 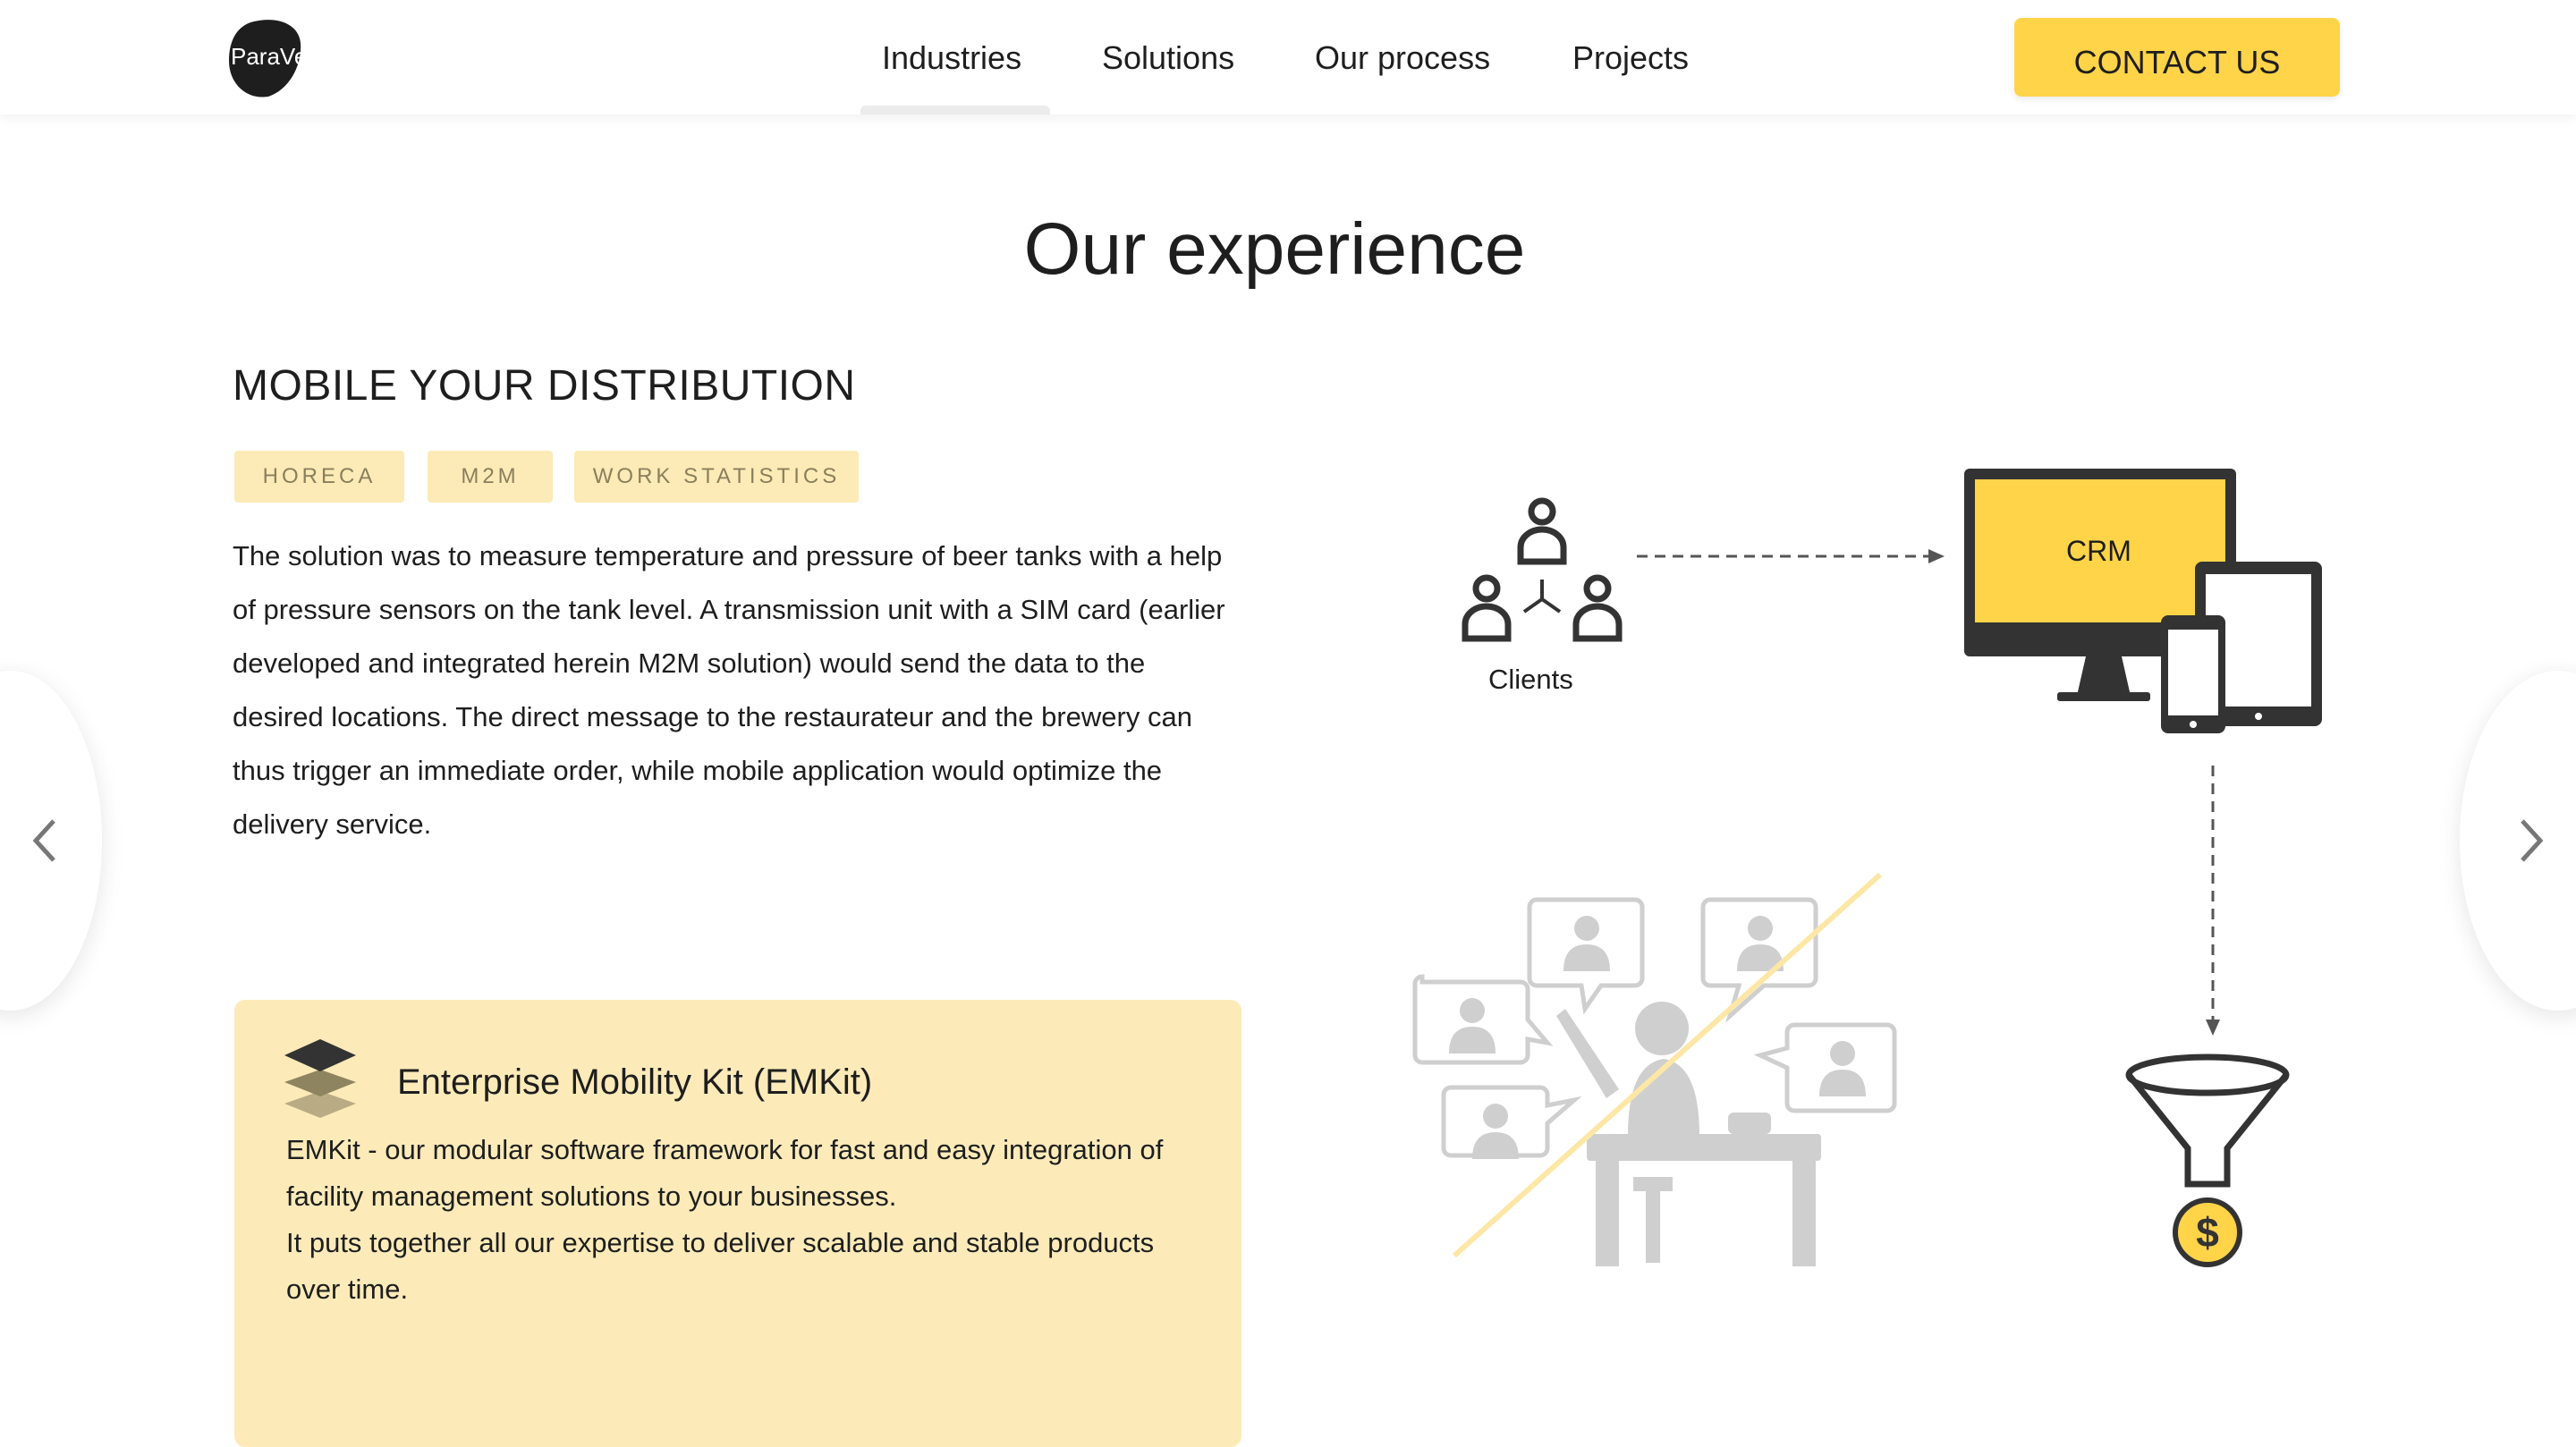 What do you see at coordinates (319, 477) in the screenshot?
I see `tag-horeca: HORECA` at bounding box center [319, 477].